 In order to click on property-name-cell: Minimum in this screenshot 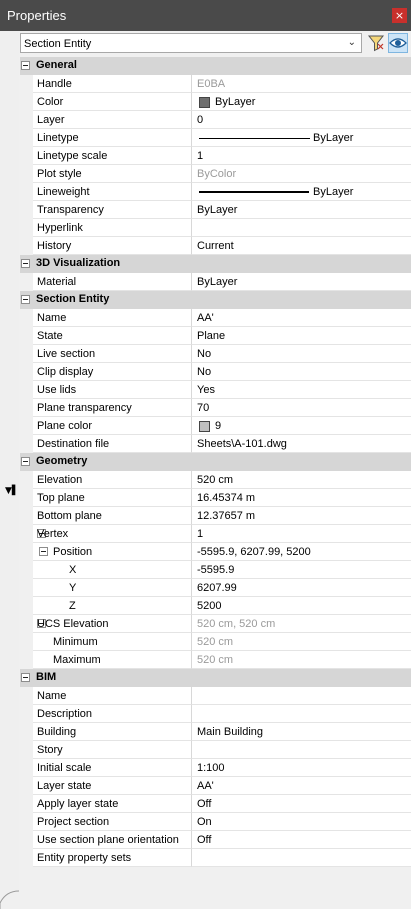, I will do `click(112, 642)`.